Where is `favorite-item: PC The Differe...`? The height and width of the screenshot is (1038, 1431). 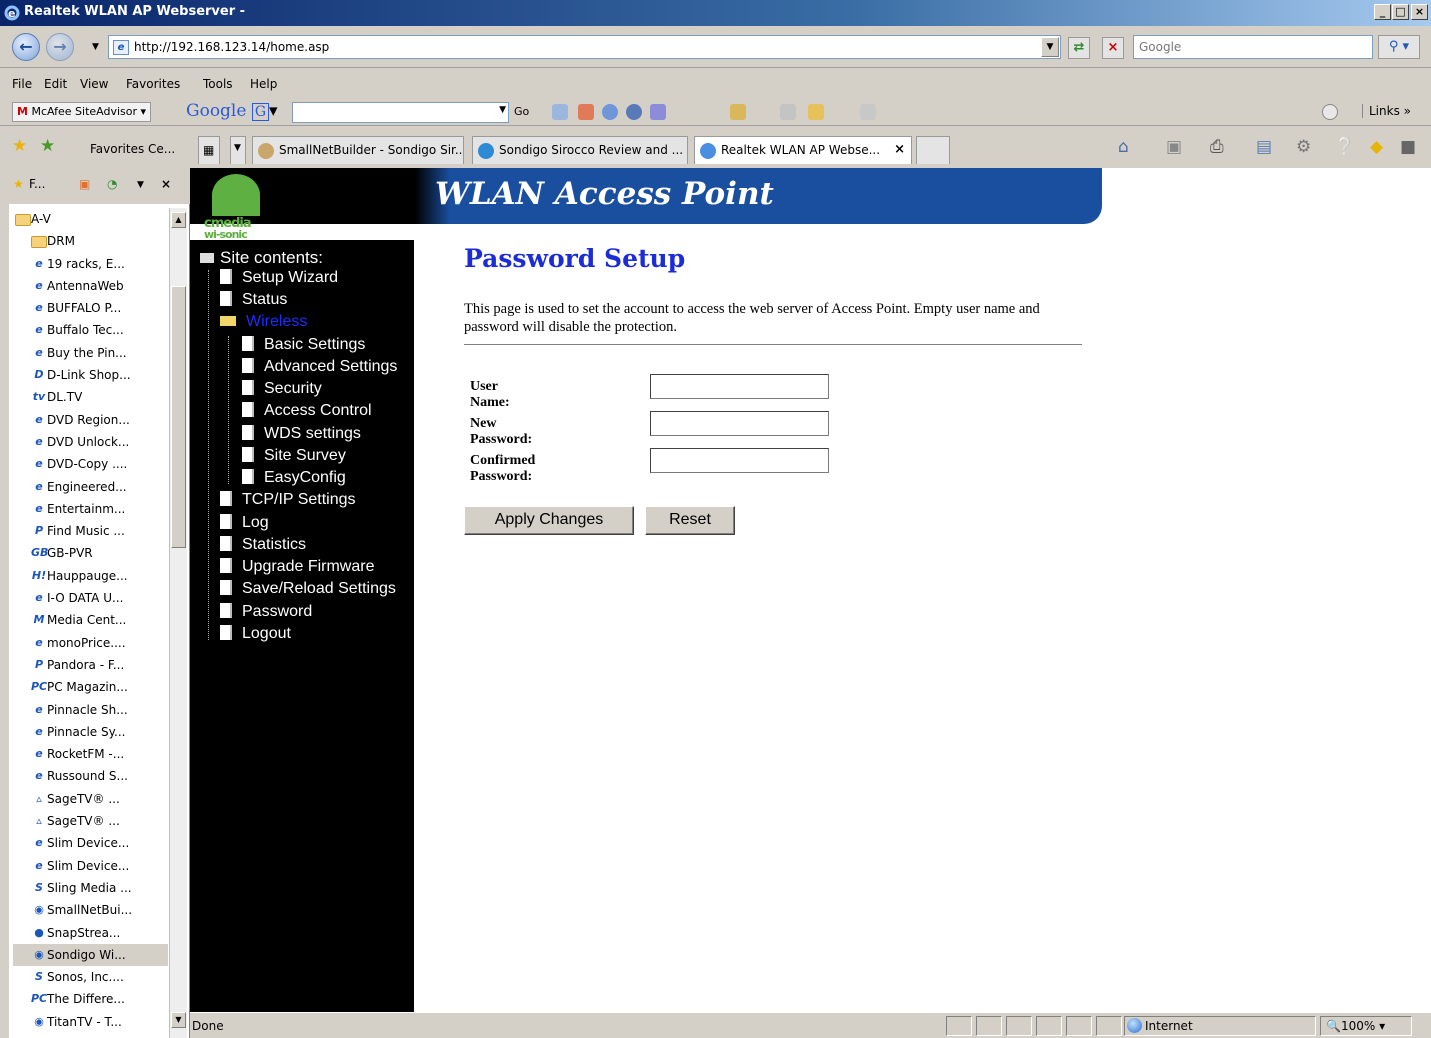 favorite-item: PC The Differe... is located at coordinates (90, 999).